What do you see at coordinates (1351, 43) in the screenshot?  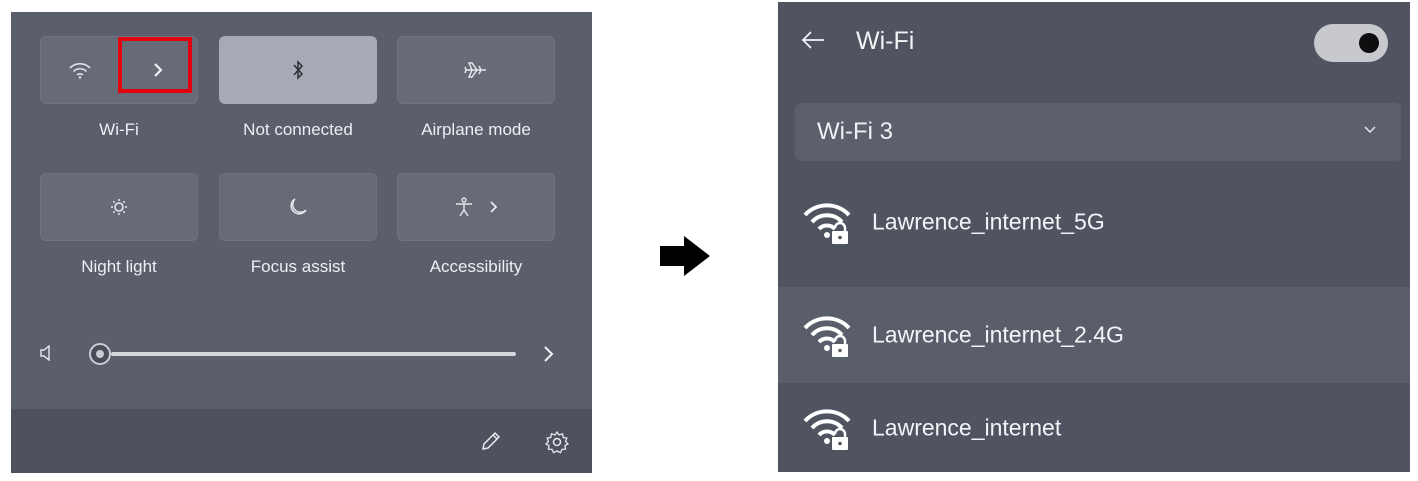 I see `wifi-toggle` at bounding box center [1351, 43].